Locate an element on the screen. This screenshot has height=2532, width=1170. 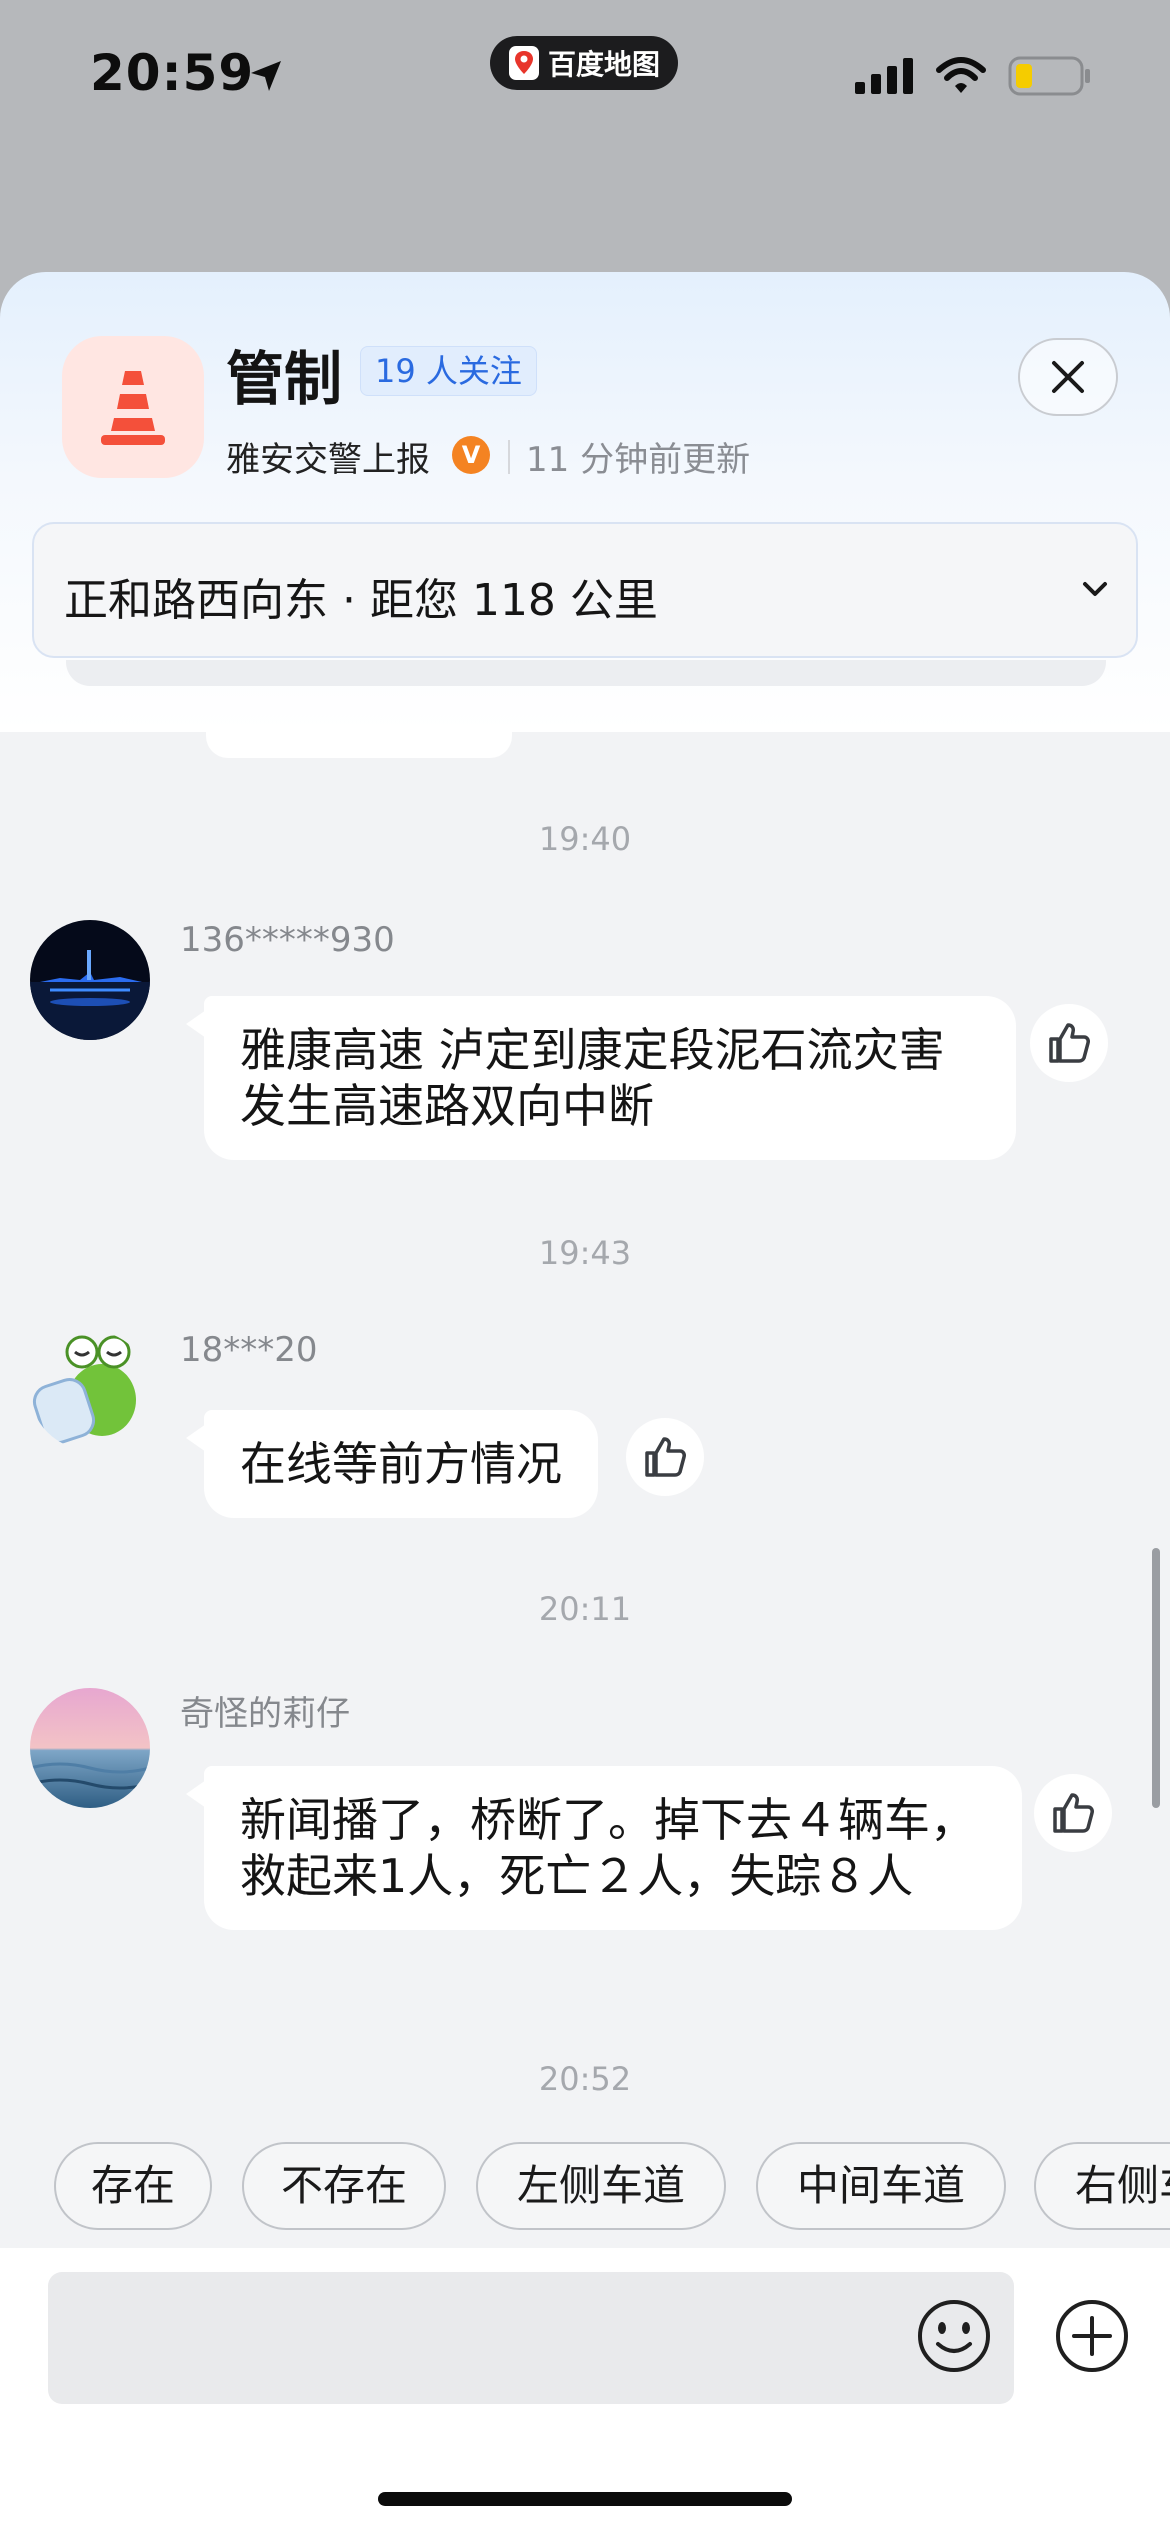
username: 136*****930 is located at coordinates (287, 940).